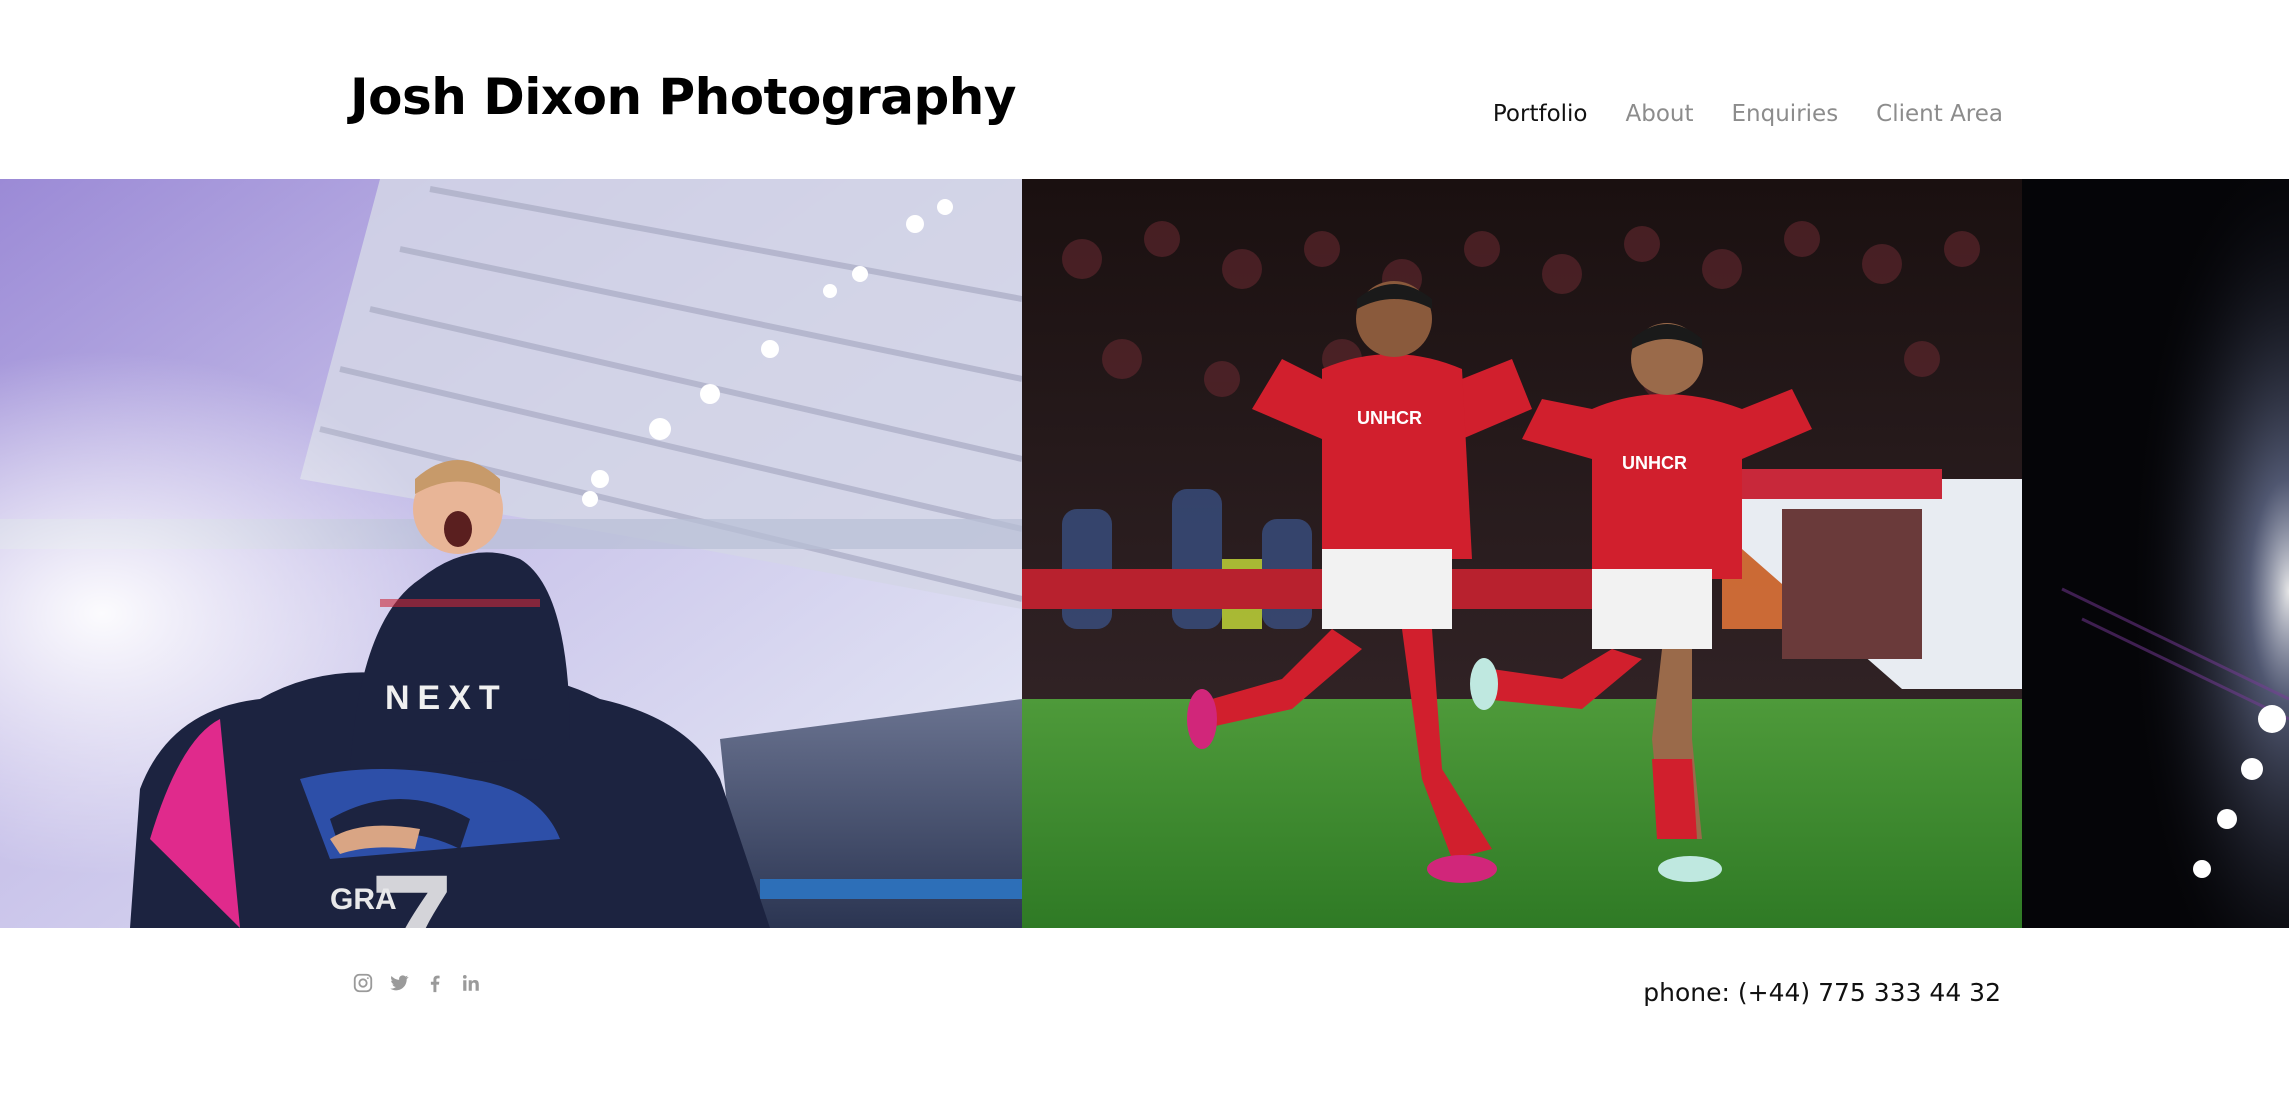 This screenshot has height=1116, width=2289. I want to click on floodlights-night-photo, so click(2155, 553).